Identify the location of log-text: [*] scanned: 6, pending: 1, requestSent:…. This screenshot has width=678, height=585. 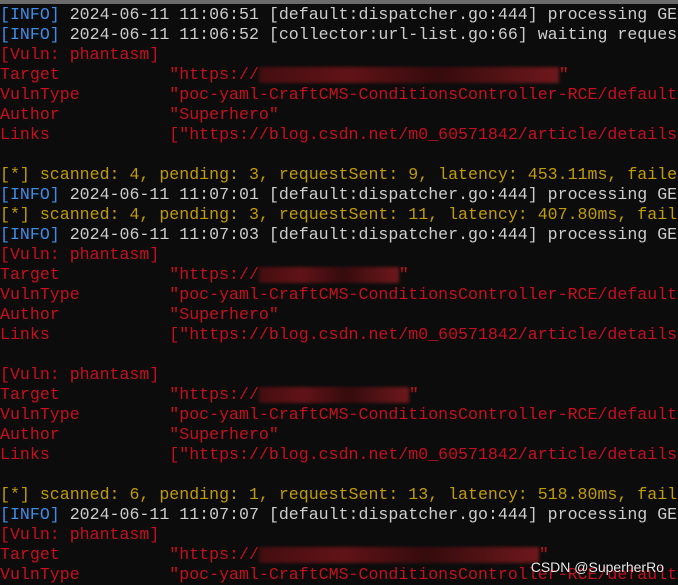
(339, 494).